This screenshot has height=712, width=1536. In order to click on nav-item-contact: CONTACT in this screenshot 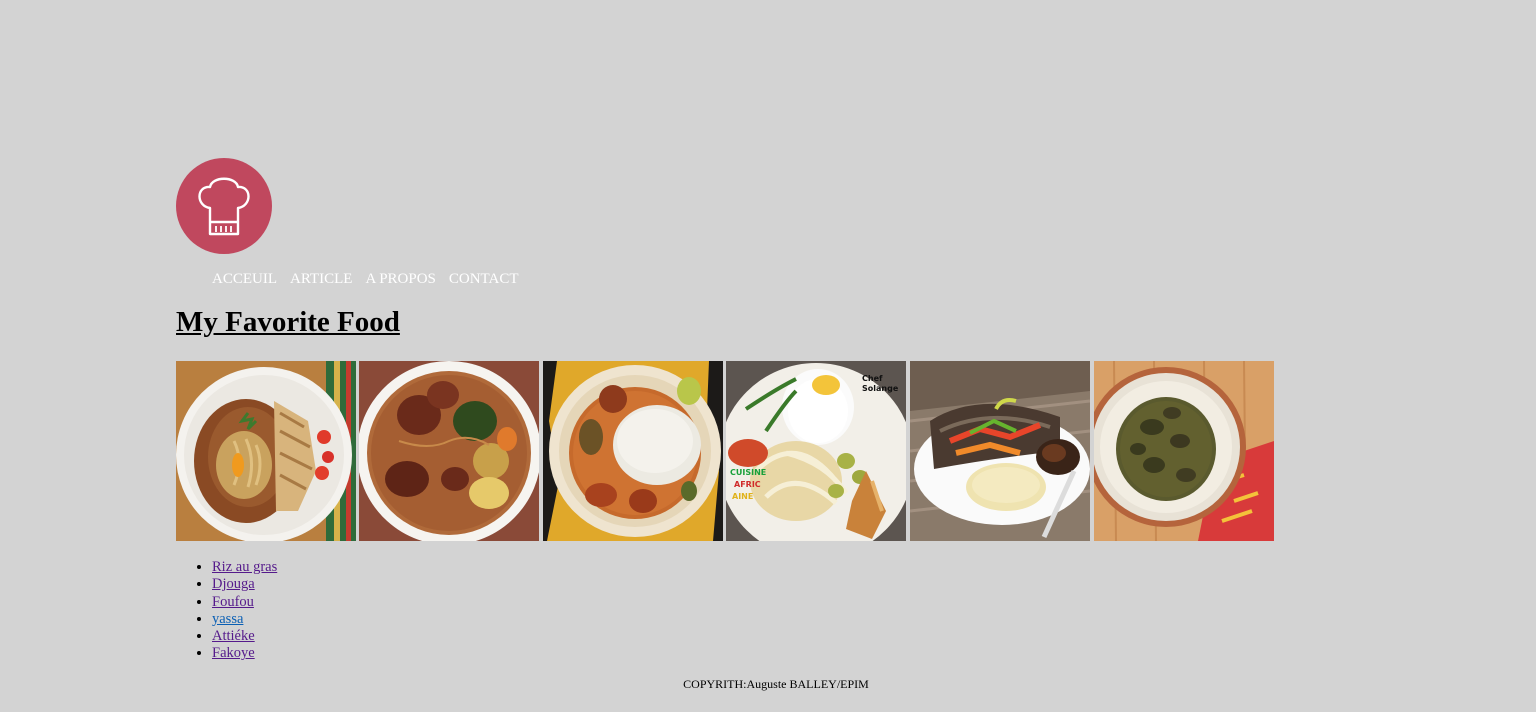, I will do `click(484, 279)`.